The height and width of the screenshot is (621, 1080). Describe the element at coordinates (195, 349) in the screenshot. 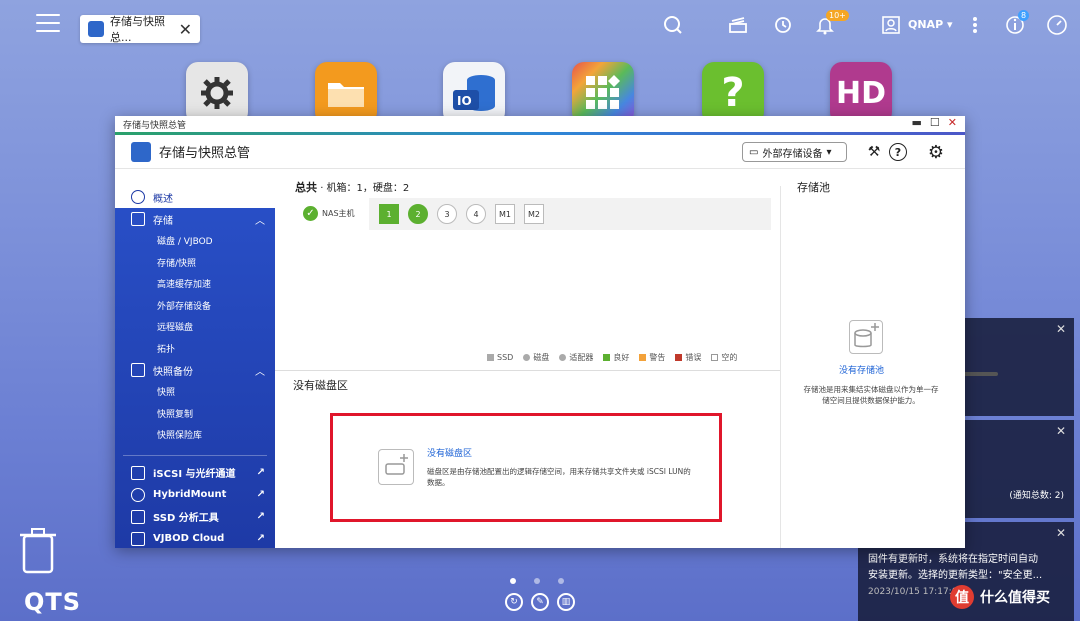

I see `sidebar-item-topology: 拓扑` at that location.